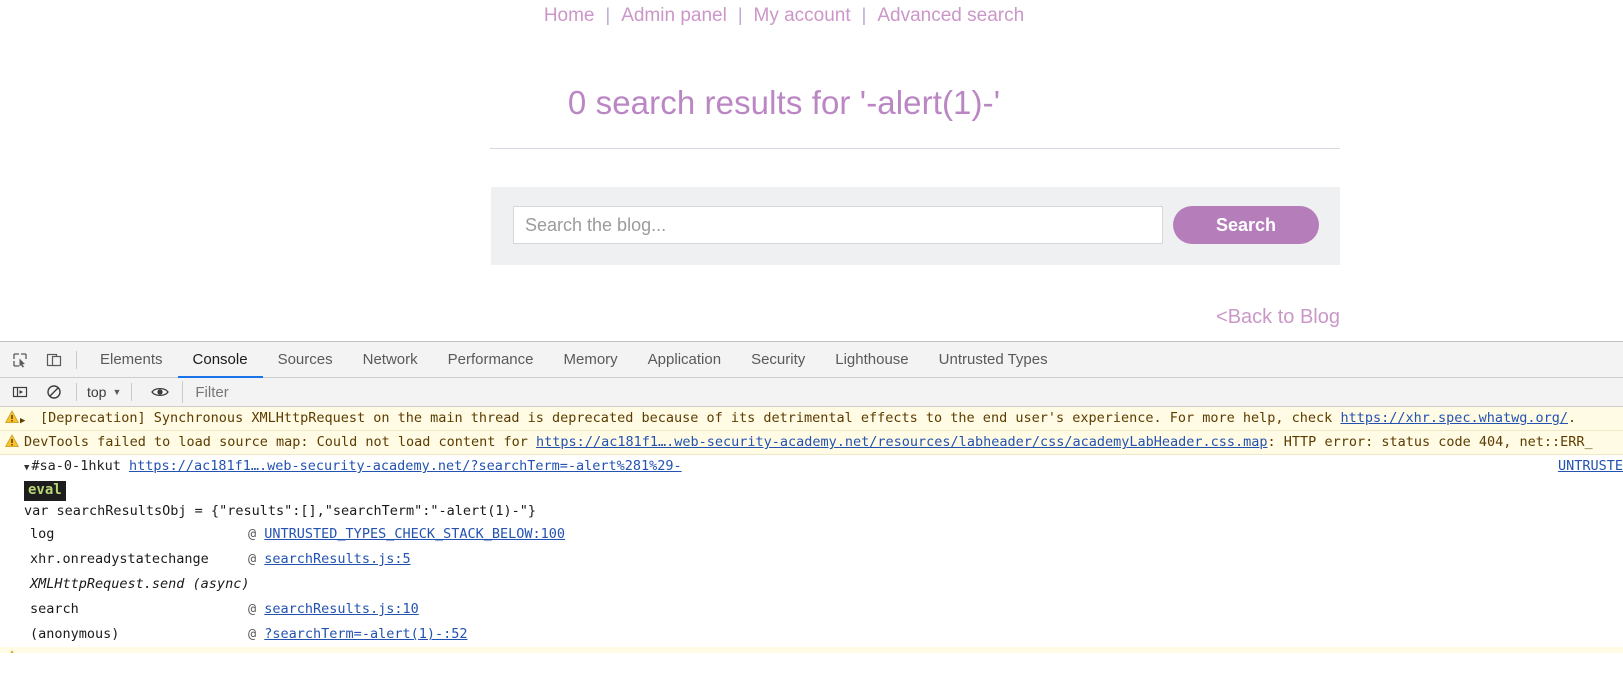 The height and width of the screenshot is (680, 1623). Describe the element at coordinates (54, 392) in the screenshot. I see `clear-console-icon` at that location.